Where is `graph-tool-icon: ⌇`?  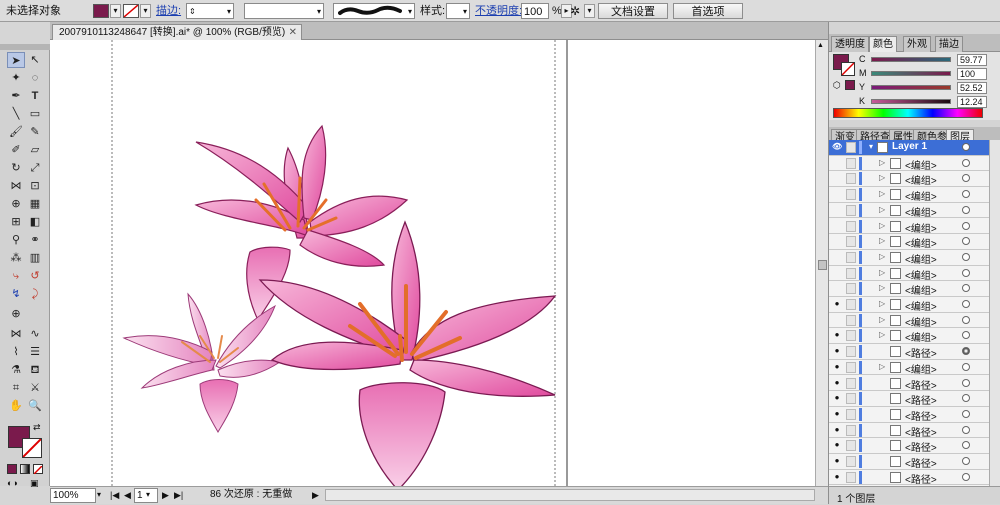 graph-tool-icon: ⌇ is located at coordinates (16, 352).